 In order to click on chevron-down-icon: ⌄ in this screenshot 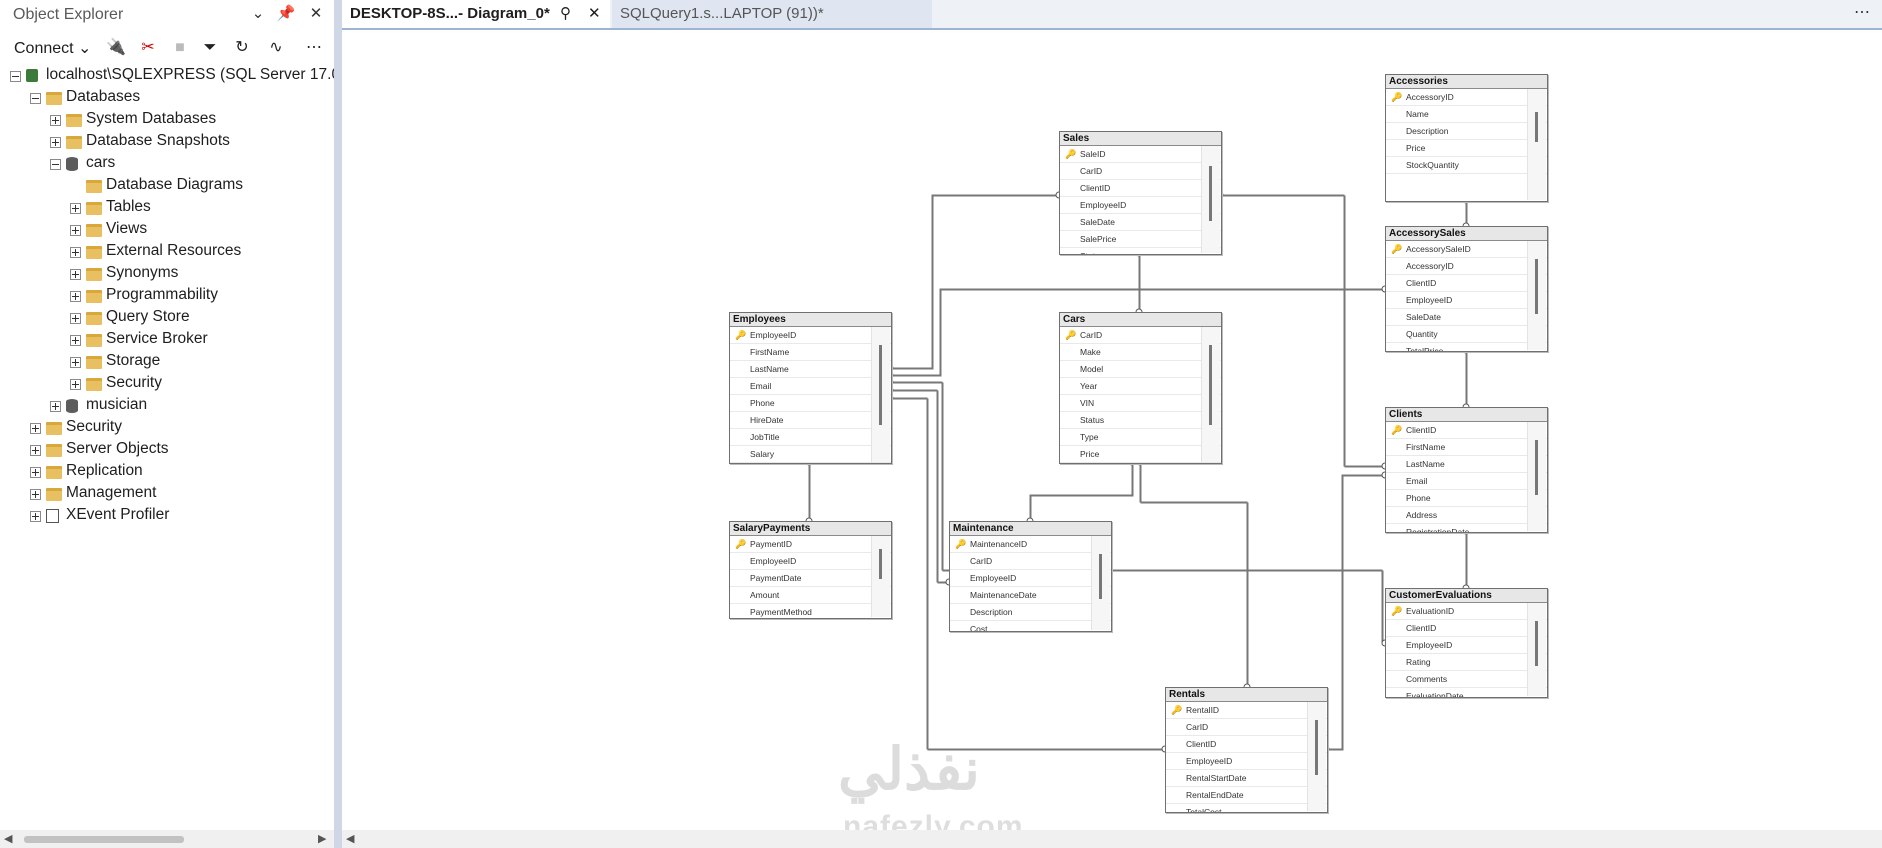, I will do `click(258, 14)`.